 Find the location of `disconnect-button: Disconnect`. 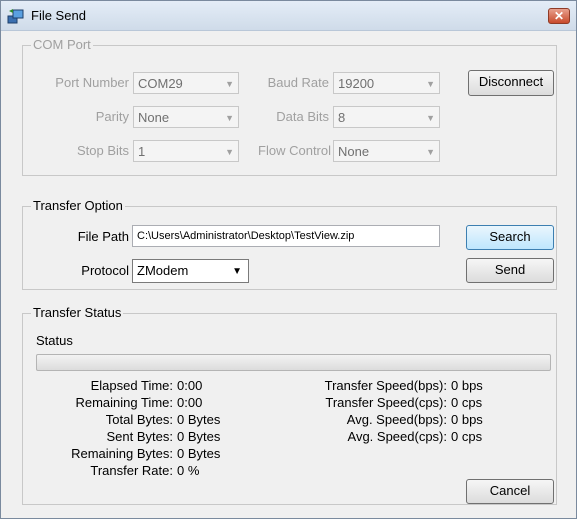

disconnect-button: Disconnect is located at coordinates (511, 83).